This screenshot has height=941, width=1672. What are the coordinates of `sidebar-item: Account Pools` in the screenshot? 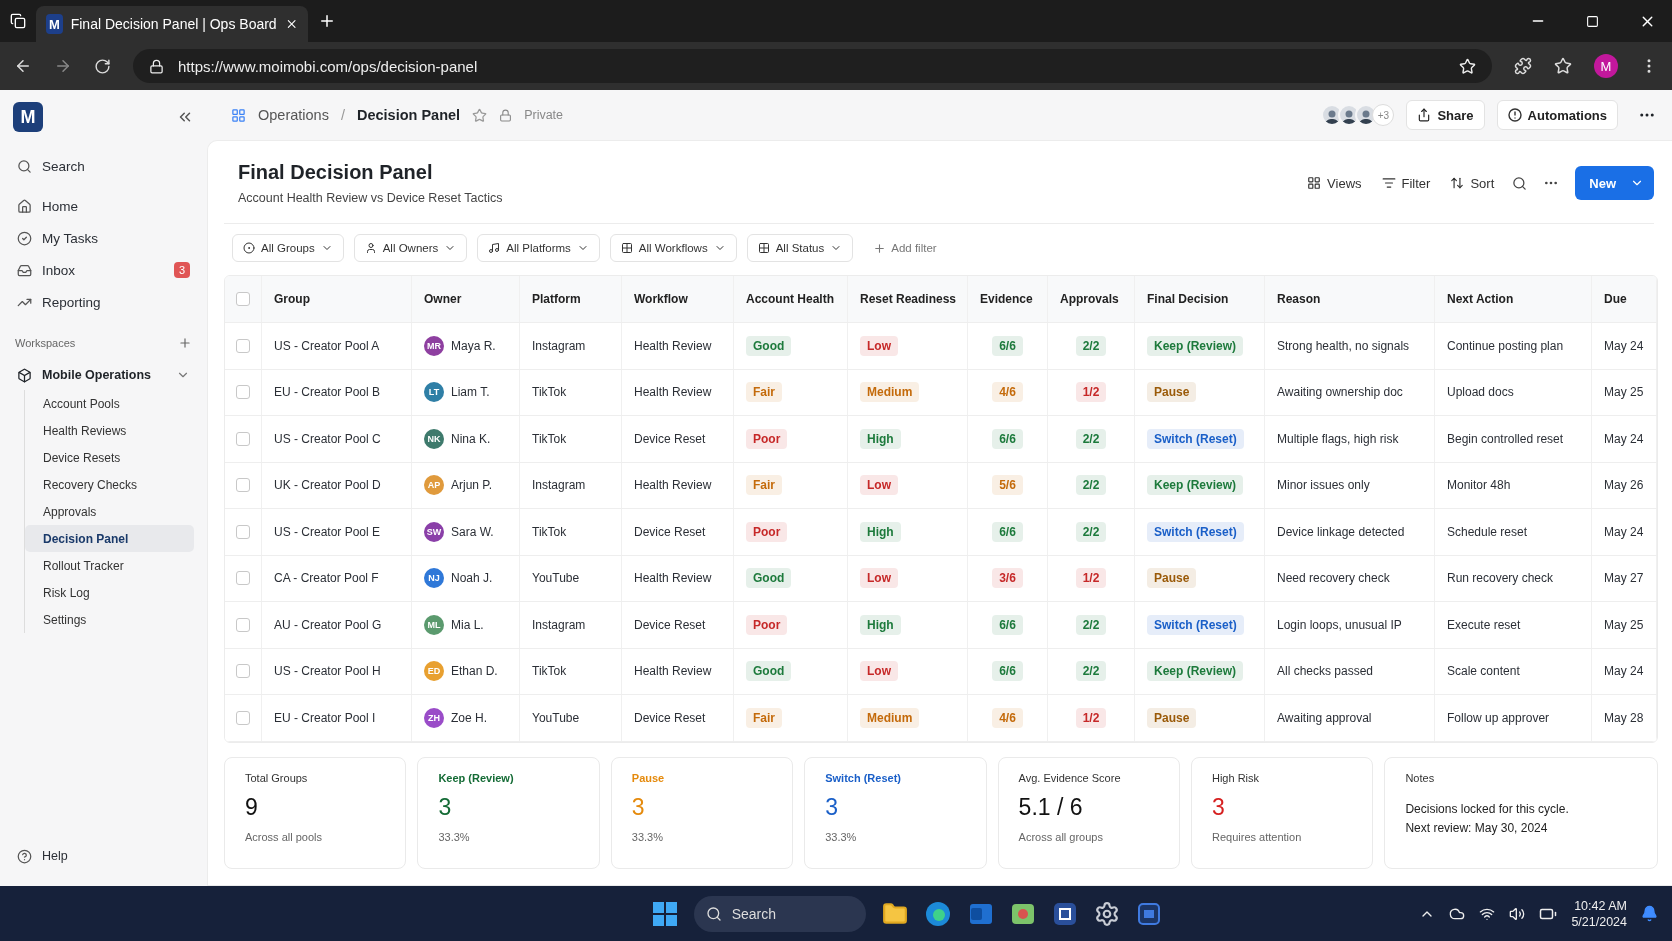 It's located at (109, 403).